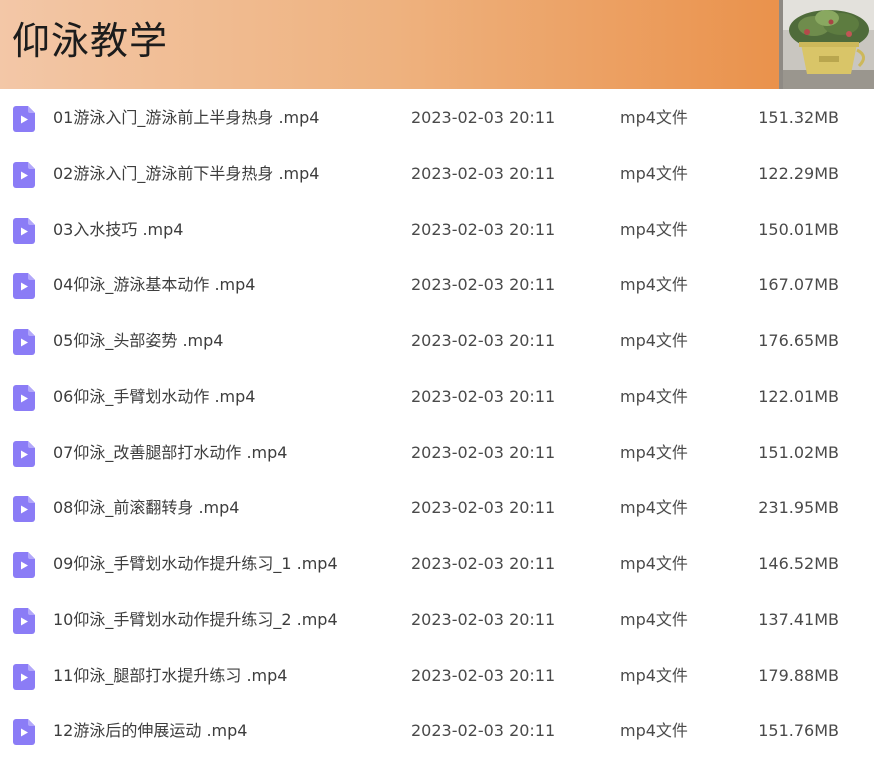 This screenshot has height=760, width=874. What do you see at coordinates (798, 340) in the screenshot?
I see `file-size: 176.65MB` at bounding box center [798, 340].